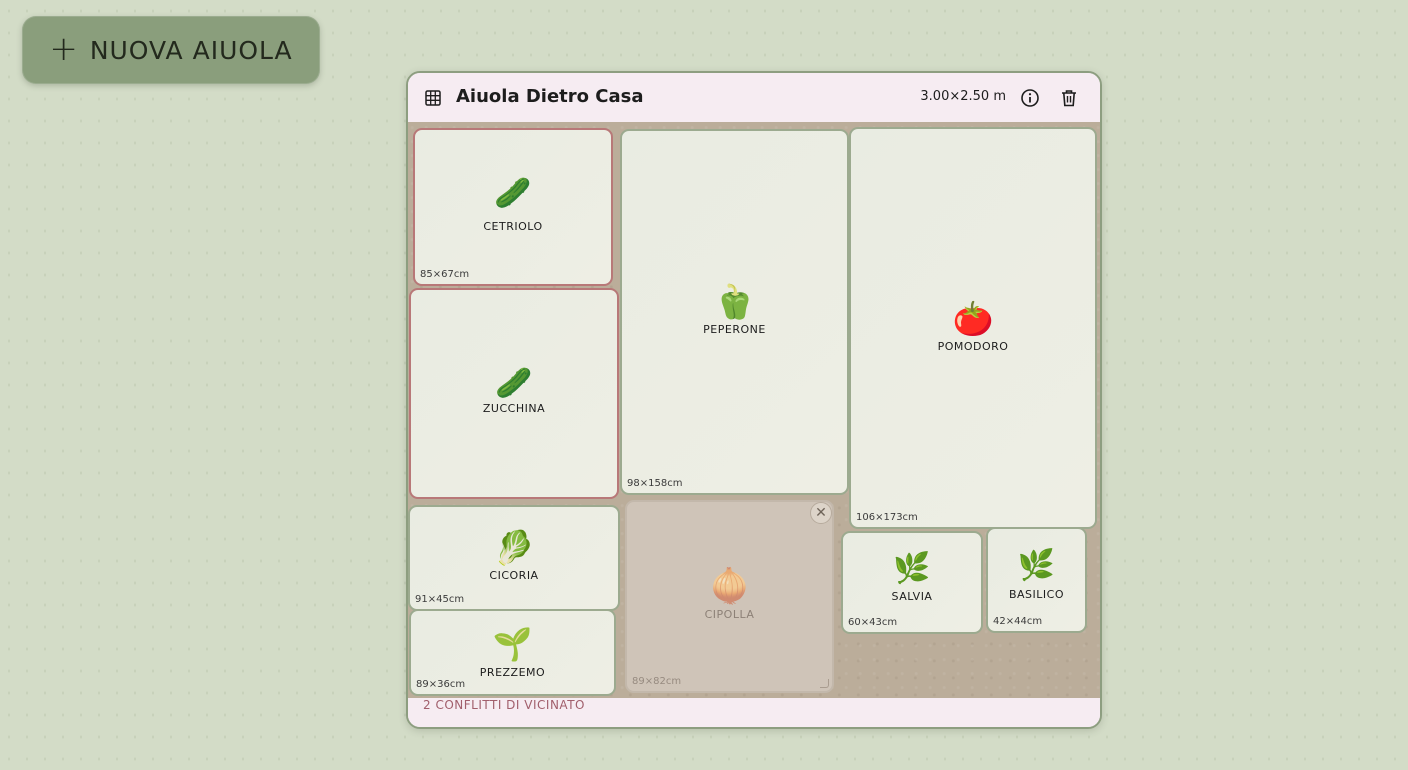 This screenshot has width=1408, height=770. Describe the element at coordinates (754, 712) in the screenshot. I see `bed-footer: 2 CONFLITTI DI VICINATO` at that location.